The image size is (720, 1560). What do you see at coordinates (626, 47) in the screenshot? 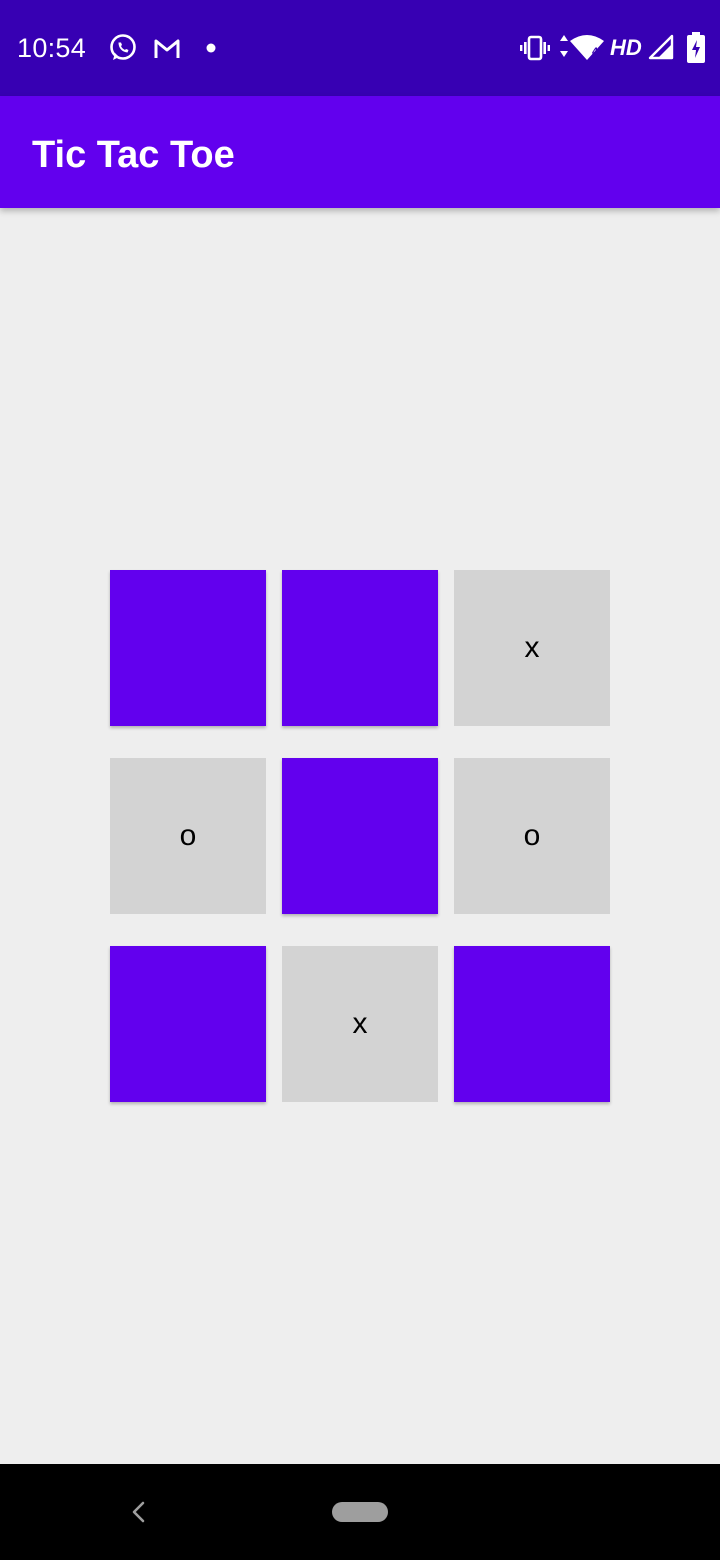
I see `network-type-label: HD` at bounding box center [626, 47].